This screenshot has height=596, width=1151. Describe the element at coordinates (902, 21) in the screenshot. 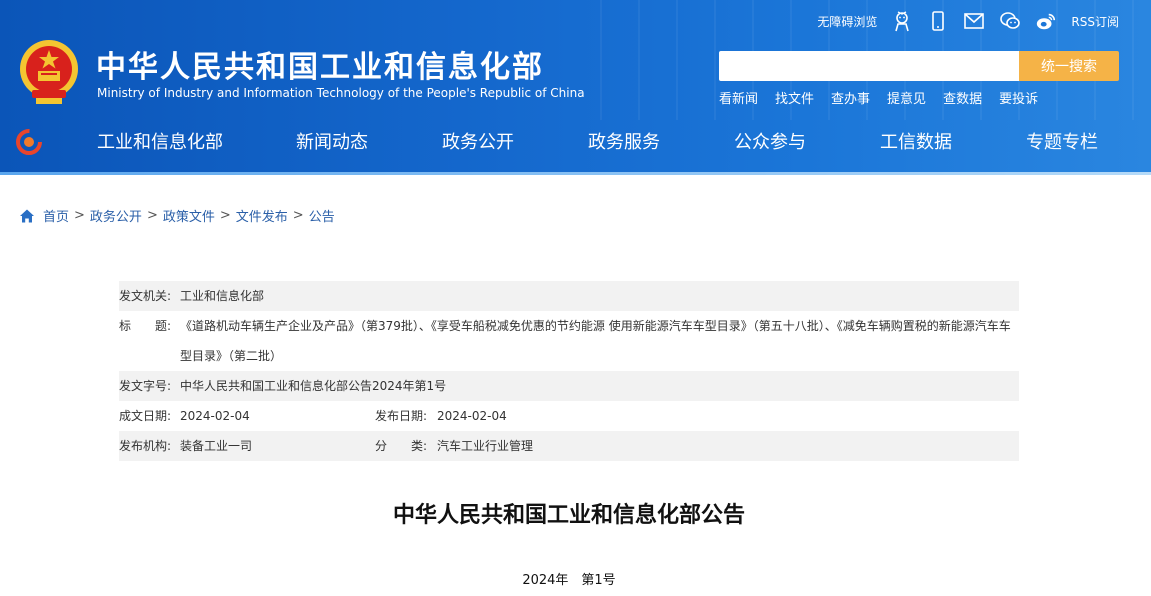

I see `elderly-mode-icon` at that location.